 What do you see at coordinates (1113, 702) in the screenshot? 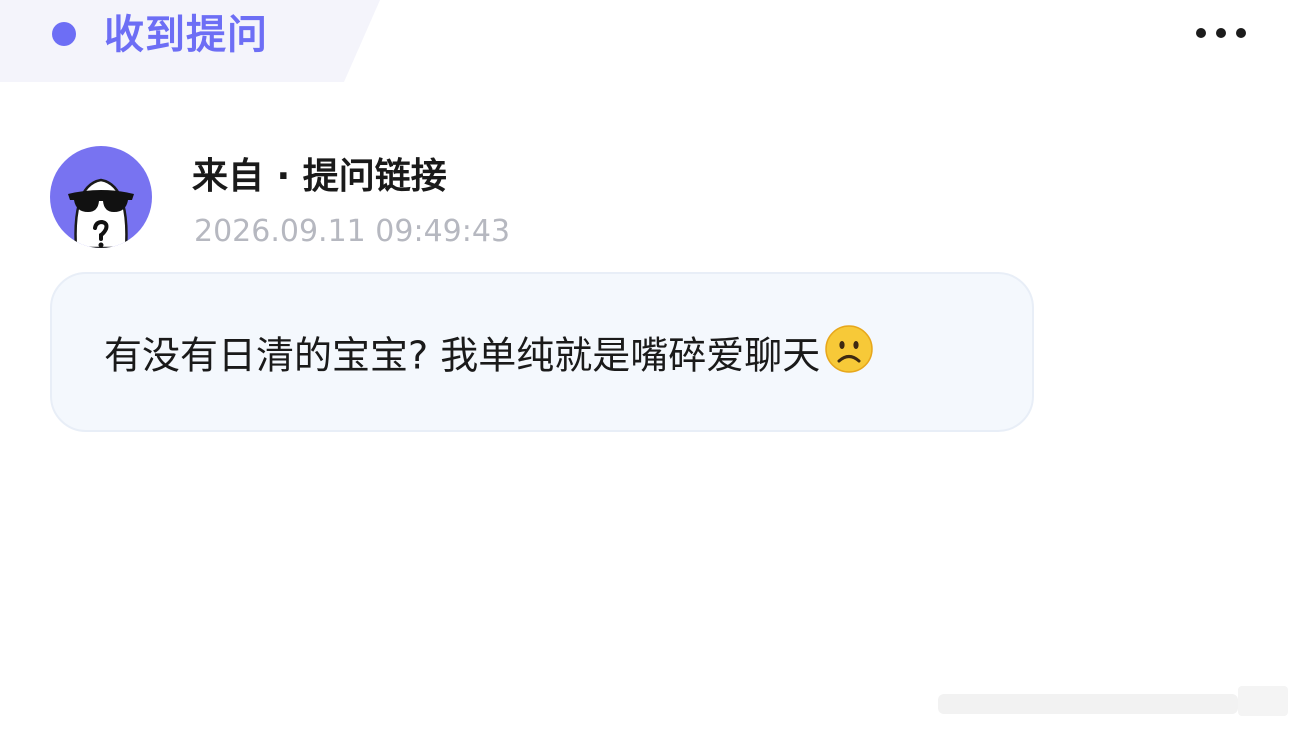
I see `watermark` at bounding box center [1113, 702].